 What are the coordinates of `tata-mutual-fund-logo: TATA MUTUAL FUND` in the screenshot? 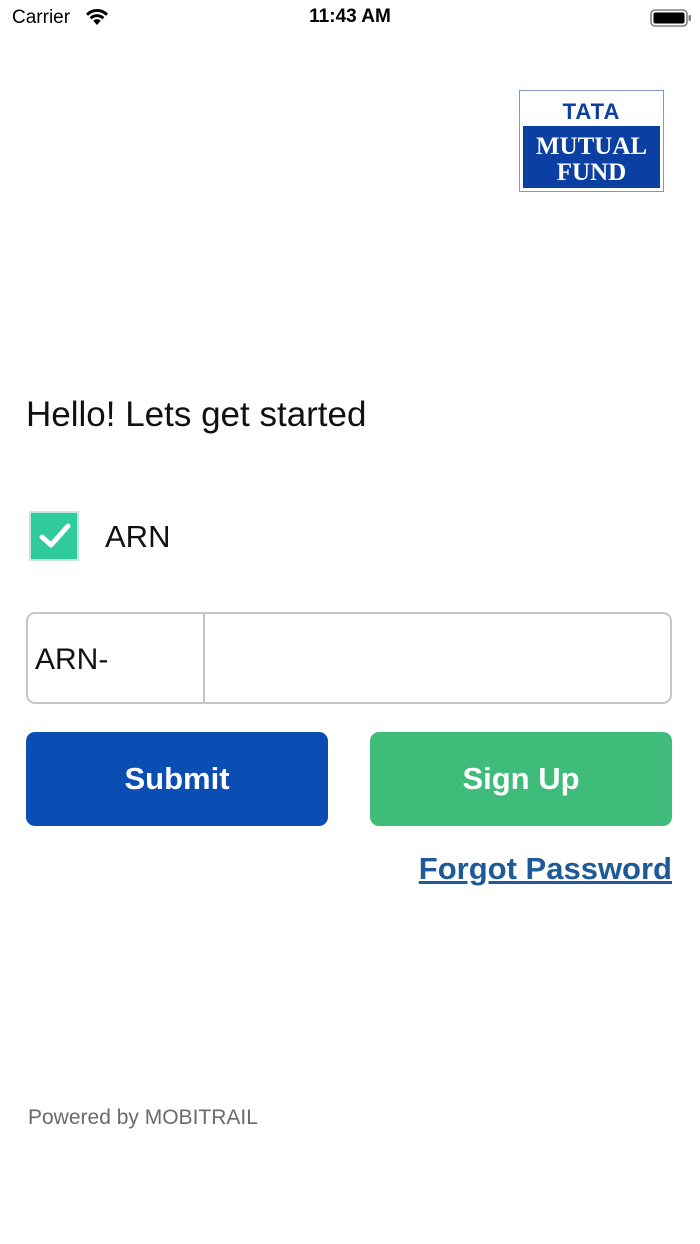 It's located at (591, 141).